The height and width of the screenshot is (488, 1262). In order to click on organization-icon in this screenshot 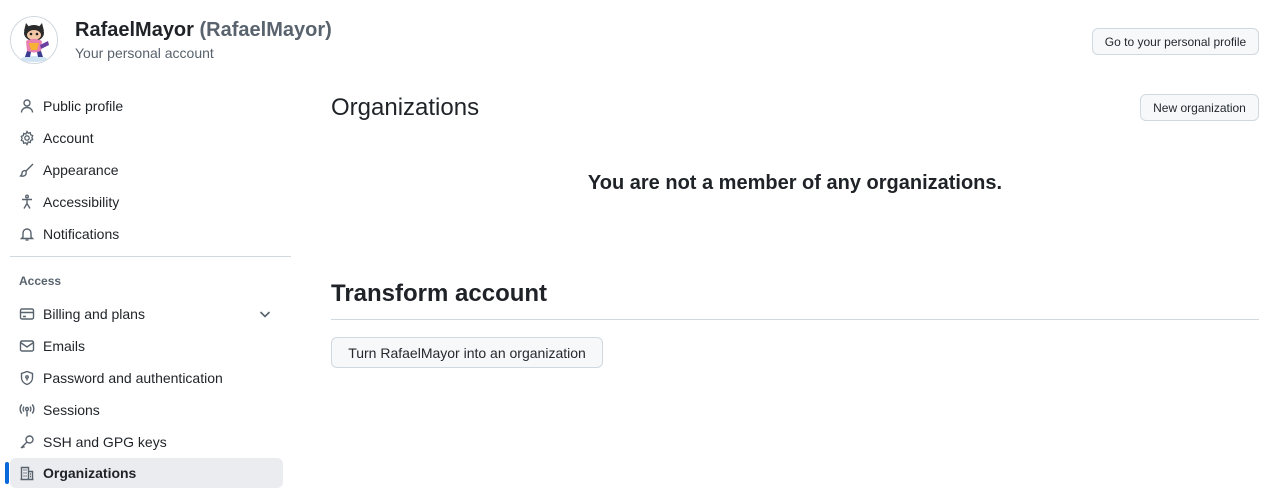, I will do `click(27, 473)`.